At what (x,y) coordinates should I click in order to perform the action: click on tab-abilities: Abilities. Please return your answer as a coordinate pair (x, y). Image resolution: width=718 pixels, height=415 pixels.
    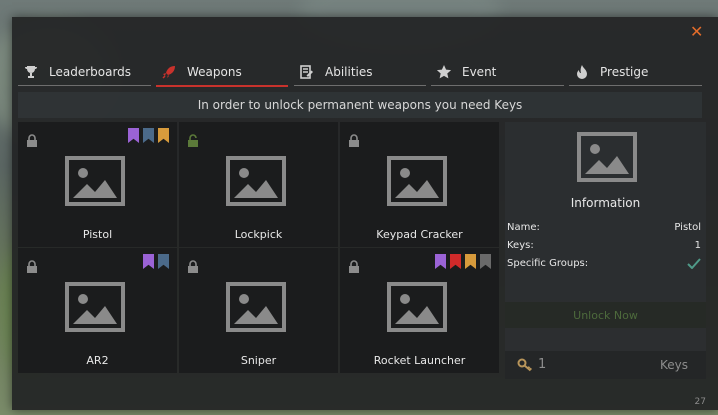
    Looking at the image, I should click on (360, 72).